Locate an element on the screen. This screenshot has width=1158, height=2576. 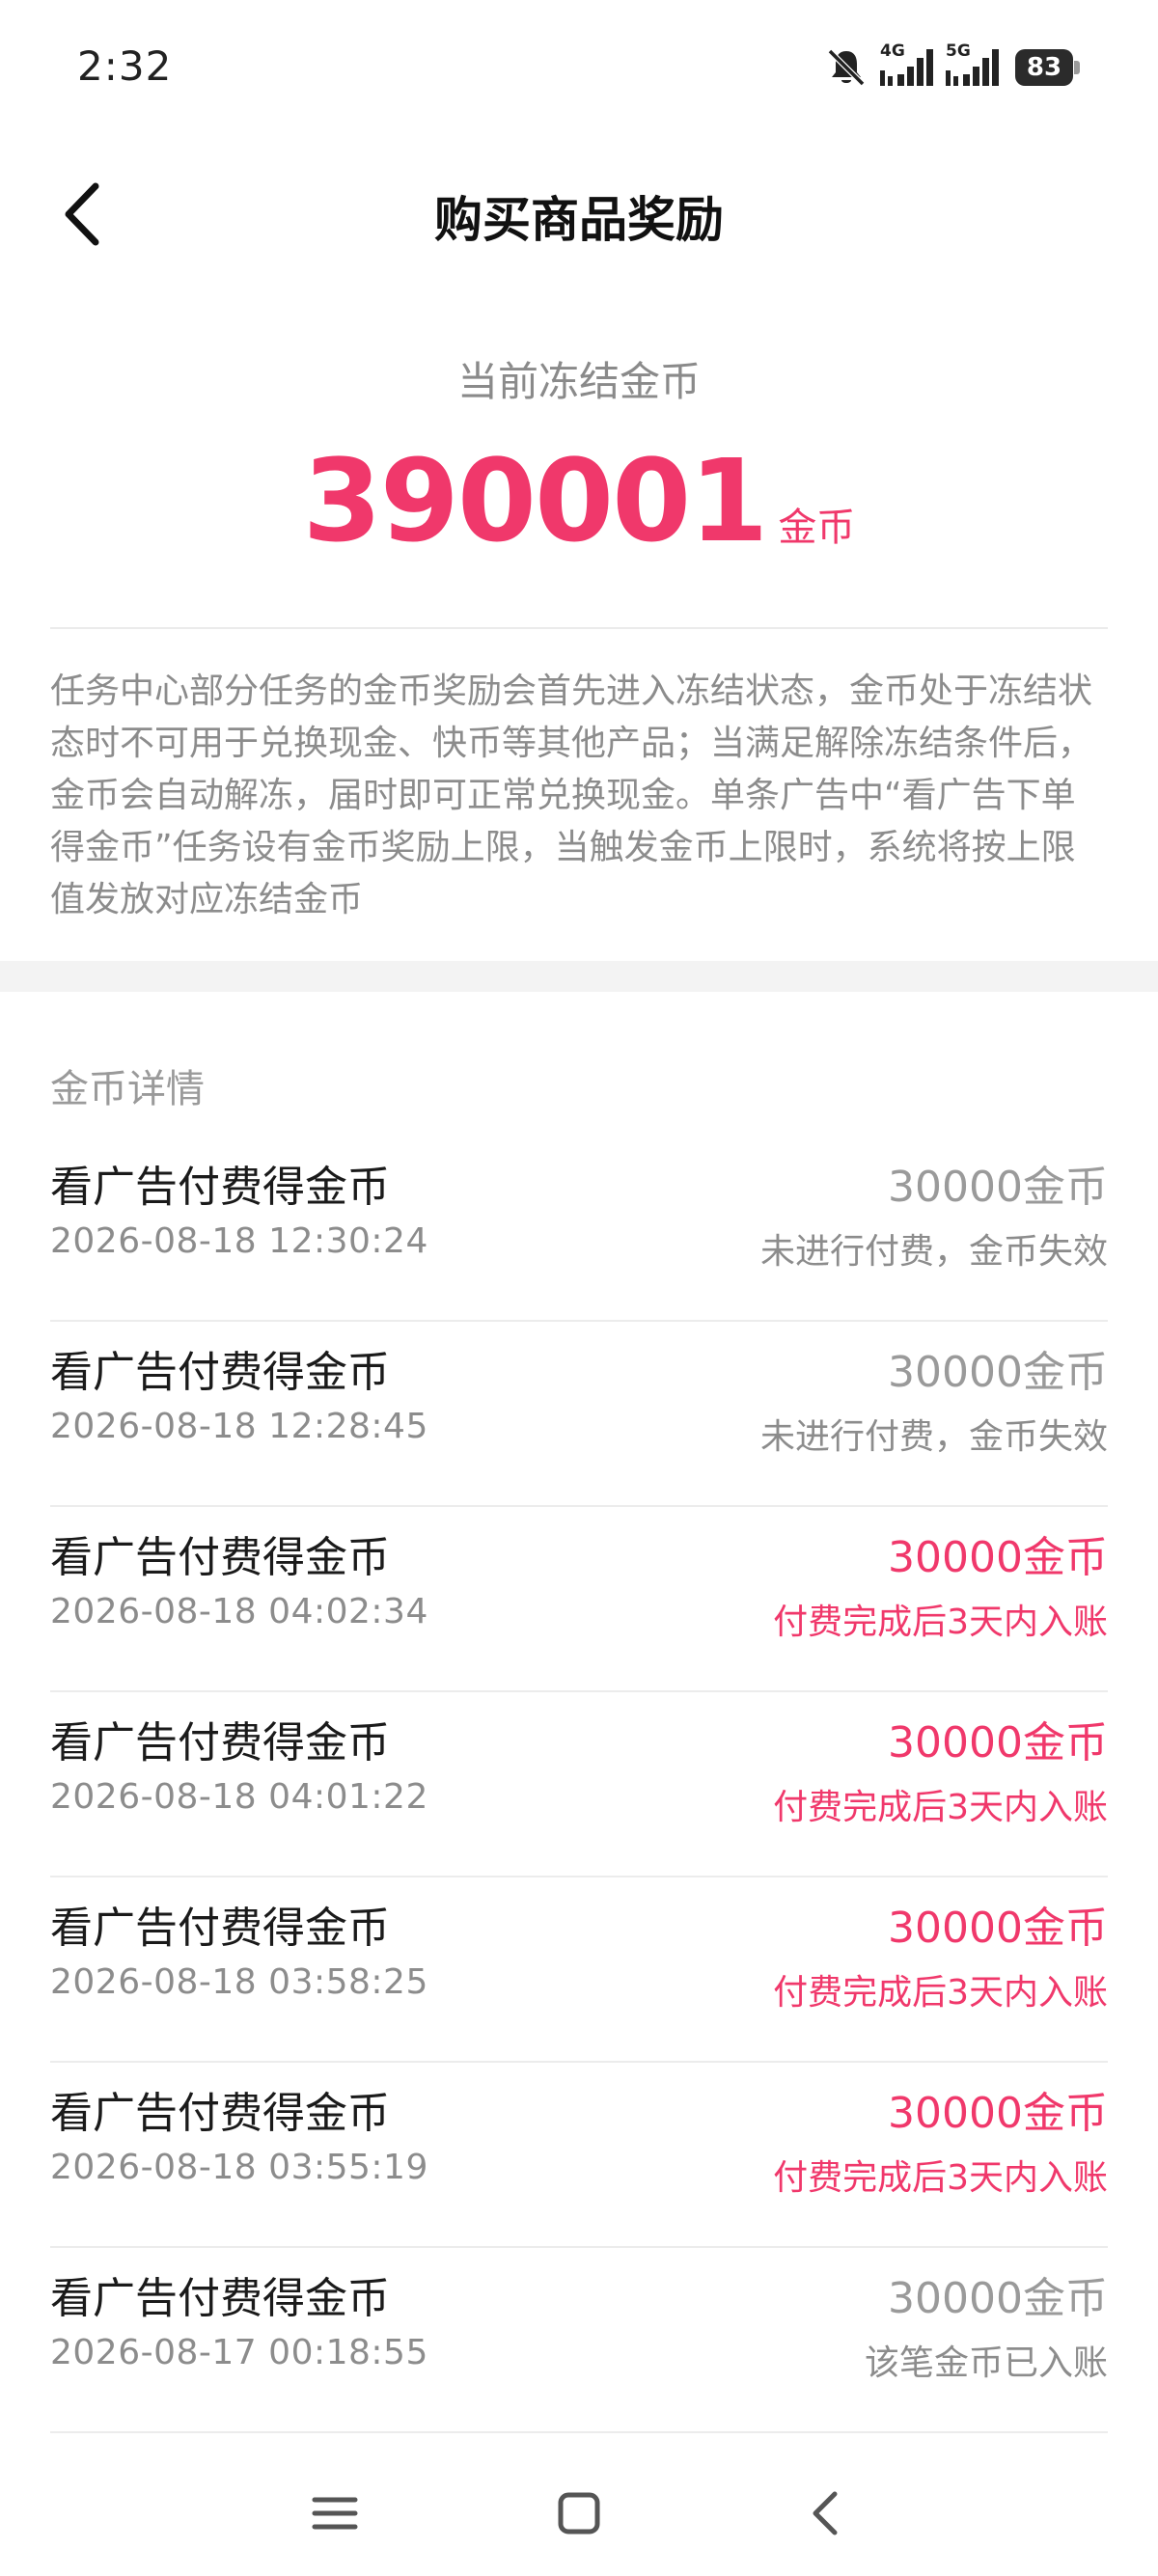
coin-details-title: 金币详情 is located at coordinates (127, 1089).